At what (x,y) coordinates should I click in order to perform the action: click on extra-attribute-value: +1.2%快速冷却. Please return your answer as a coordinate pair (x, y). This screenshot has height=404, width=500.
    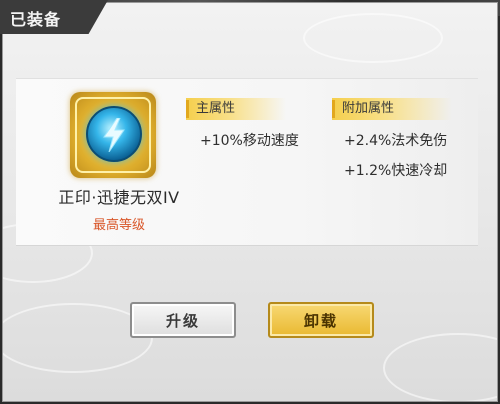
    Looking at the image, I should click on (396, 171).